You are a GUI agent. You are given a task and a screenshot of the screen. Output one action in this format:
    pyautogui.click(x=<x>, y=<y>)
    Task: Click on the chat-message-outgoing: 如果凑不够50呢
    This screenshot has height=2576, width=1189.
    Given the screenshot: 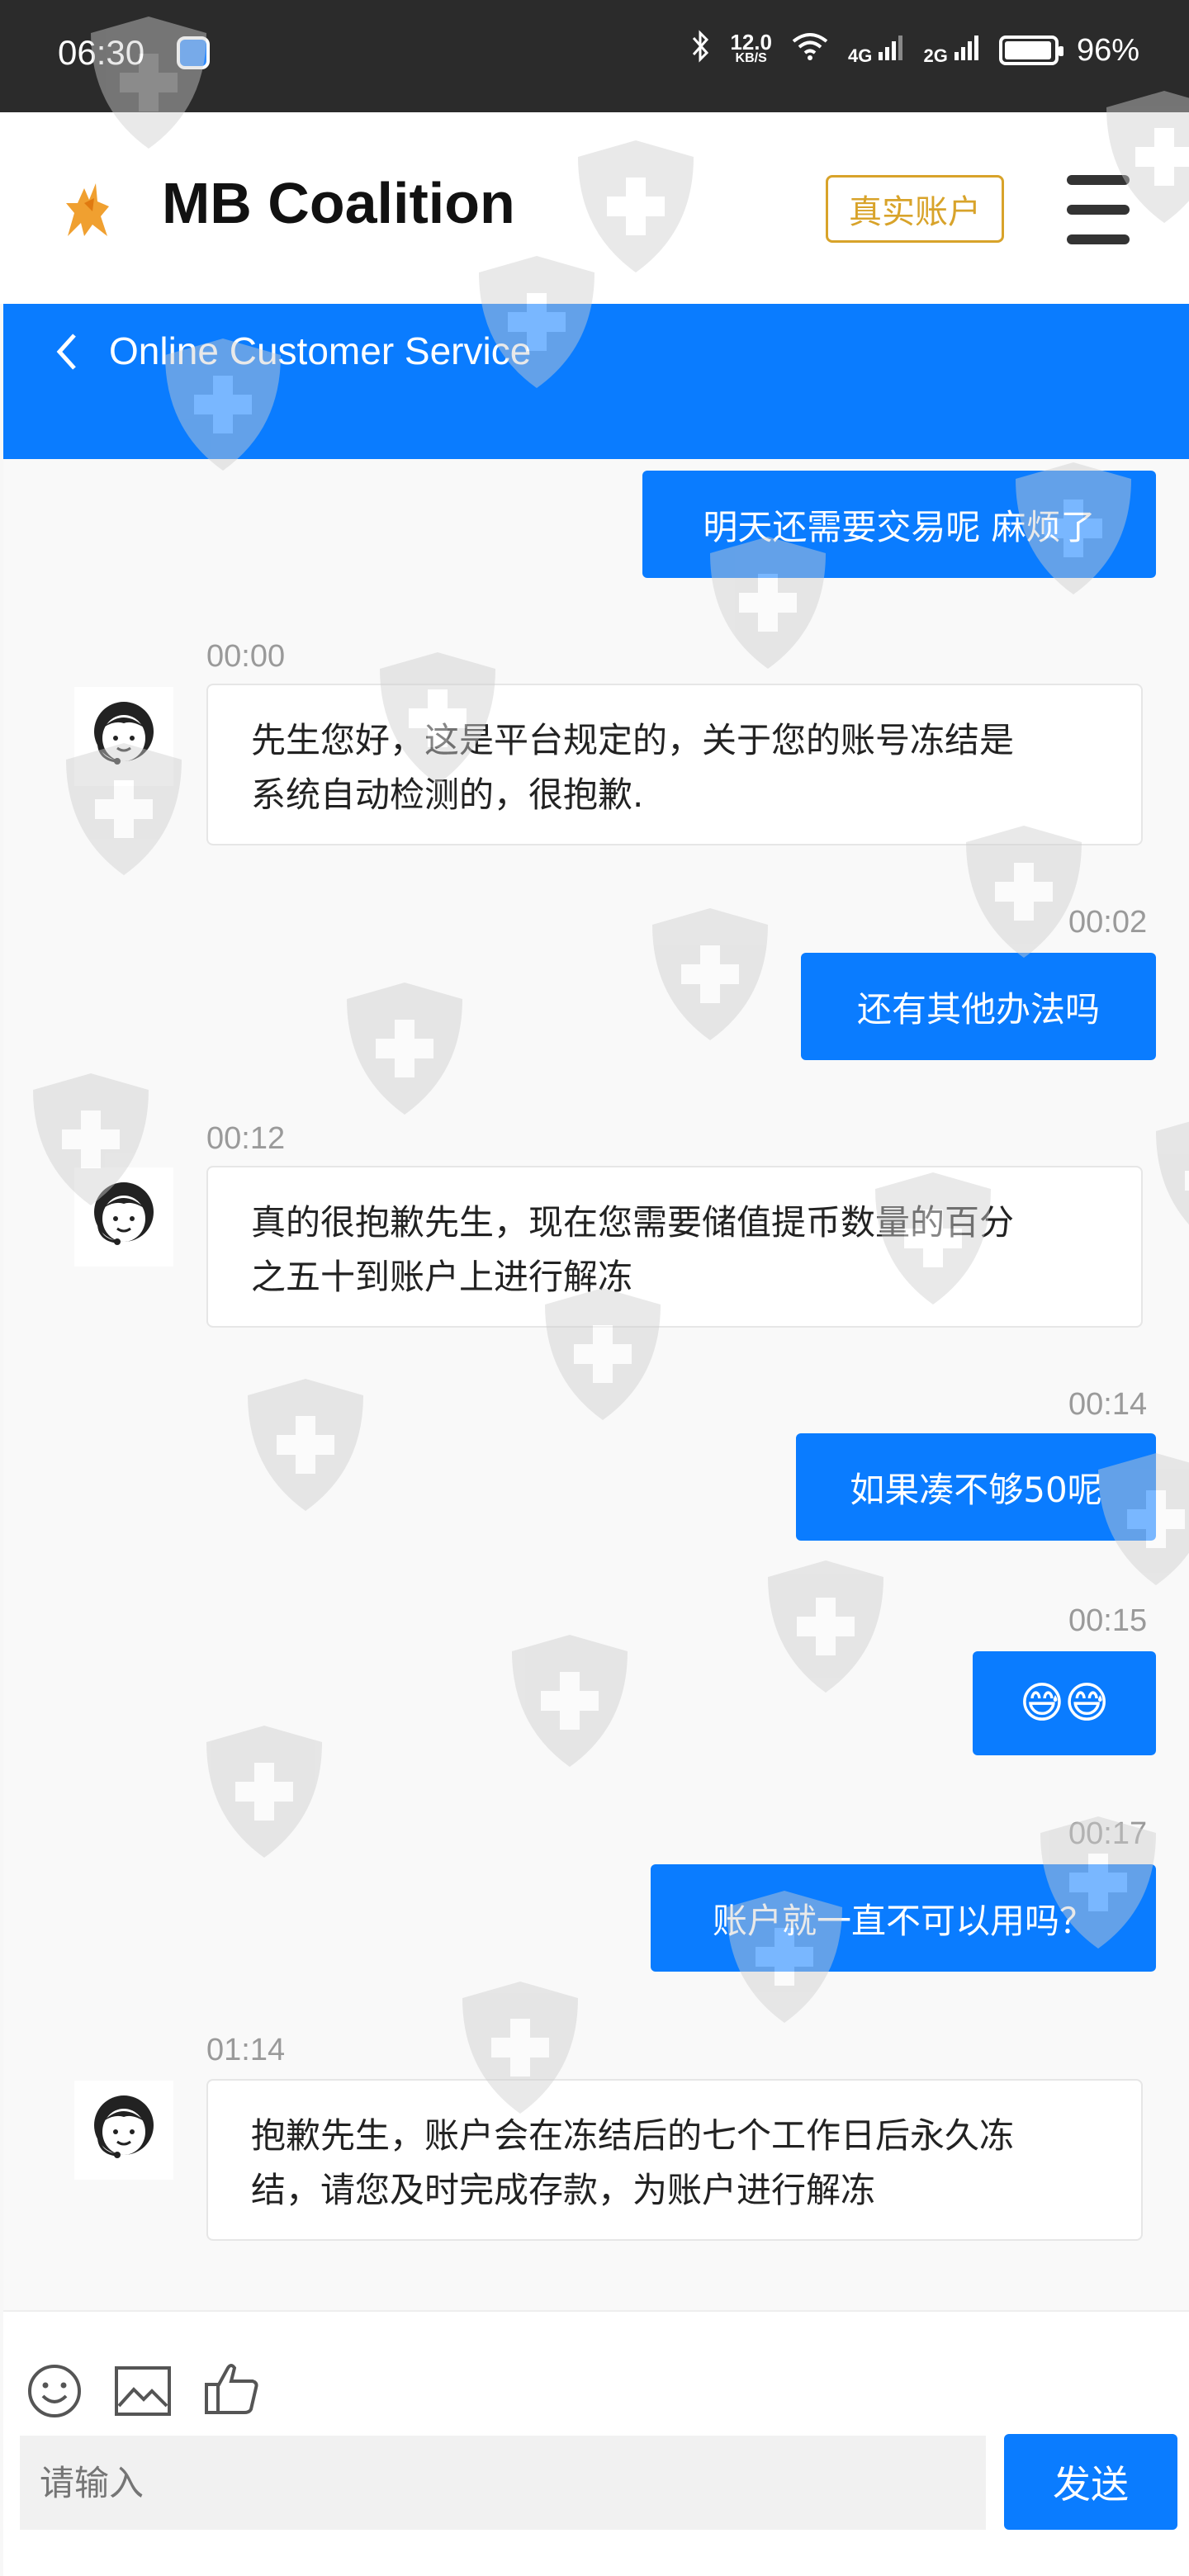 What is the action you would take?
    pyautogui.click(x=976, y=1487)
    